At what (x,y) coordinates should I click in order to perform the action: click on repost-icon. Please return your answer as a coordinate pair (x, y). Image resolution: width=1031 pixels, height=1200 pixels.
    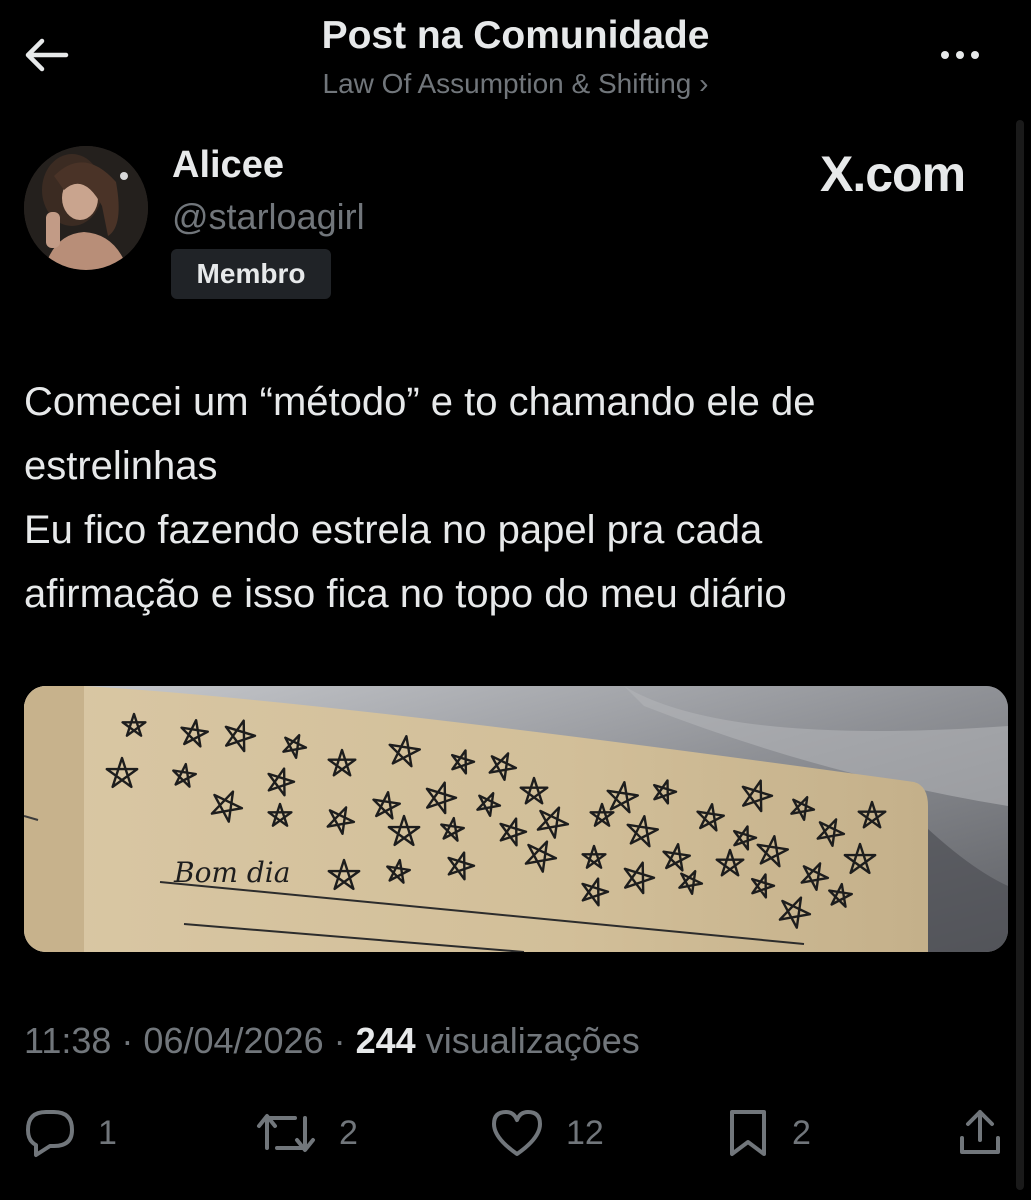
    Looking at the image, I should click on (286, 1133).